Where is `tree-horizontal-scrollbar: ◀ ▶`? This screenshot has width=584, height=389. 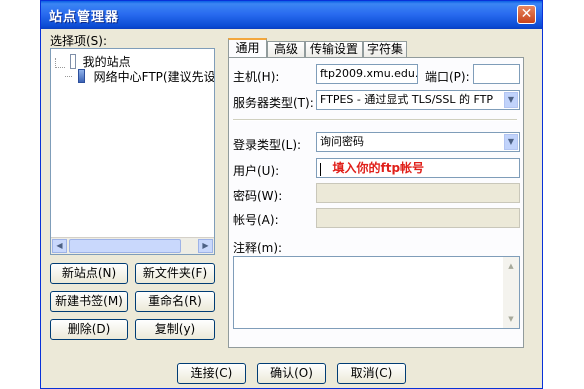 tree-horizontal-scrollbar: ◀ ▶ is located at coordinates (132, 245).